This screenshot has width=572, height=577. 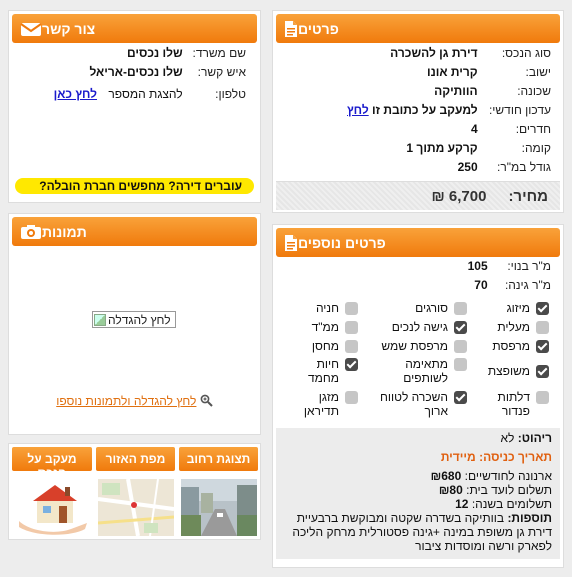 What do you see at coordinates (418, 195) in the screenshot?
I see `price-box: מחיר: ₪ 6,700` at bounding box center [418, 195].